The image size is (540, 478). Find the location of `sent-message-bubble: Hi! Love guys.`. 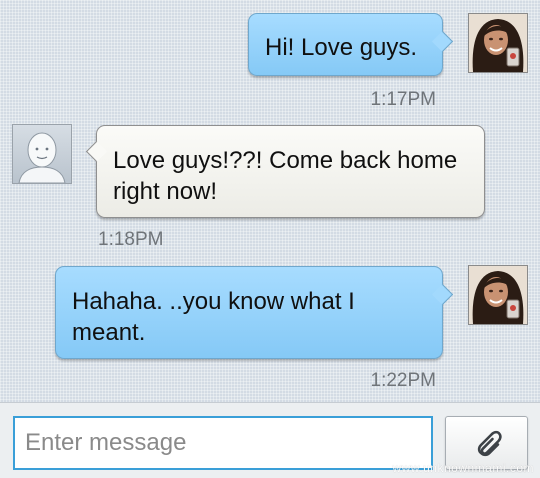

sent-message-bubble: Hi! Love guys. is located at coordinates (351, 44).